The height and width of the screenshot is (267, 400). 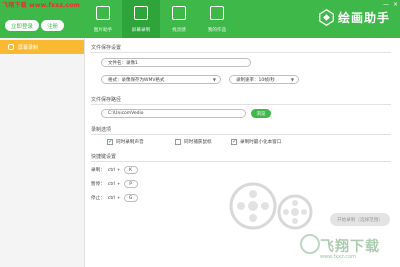 I want to click on sidebar-item-label: 屏幕录制, so click(x=28, y=47).